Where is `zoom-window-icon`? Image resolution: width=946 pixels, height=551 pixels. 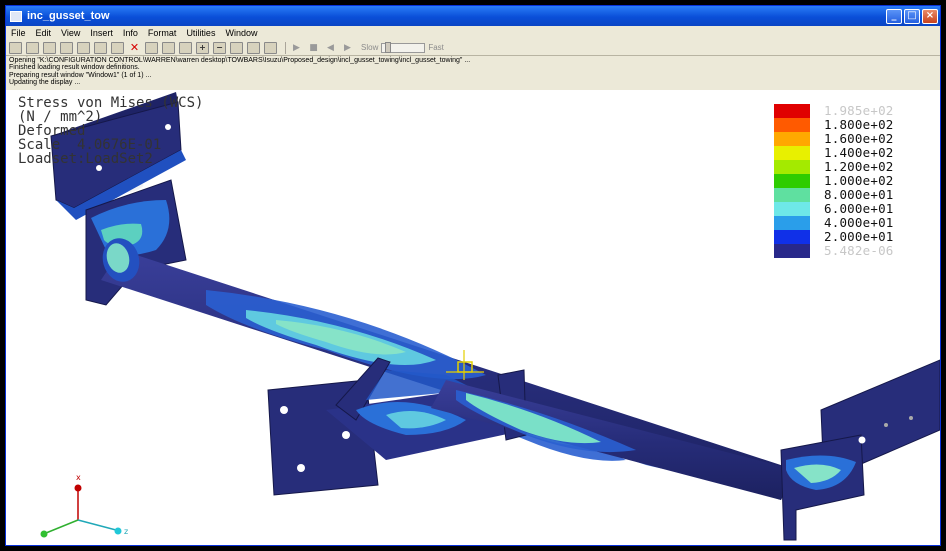 zoom-window-icon is located at coordinates (236, 47).